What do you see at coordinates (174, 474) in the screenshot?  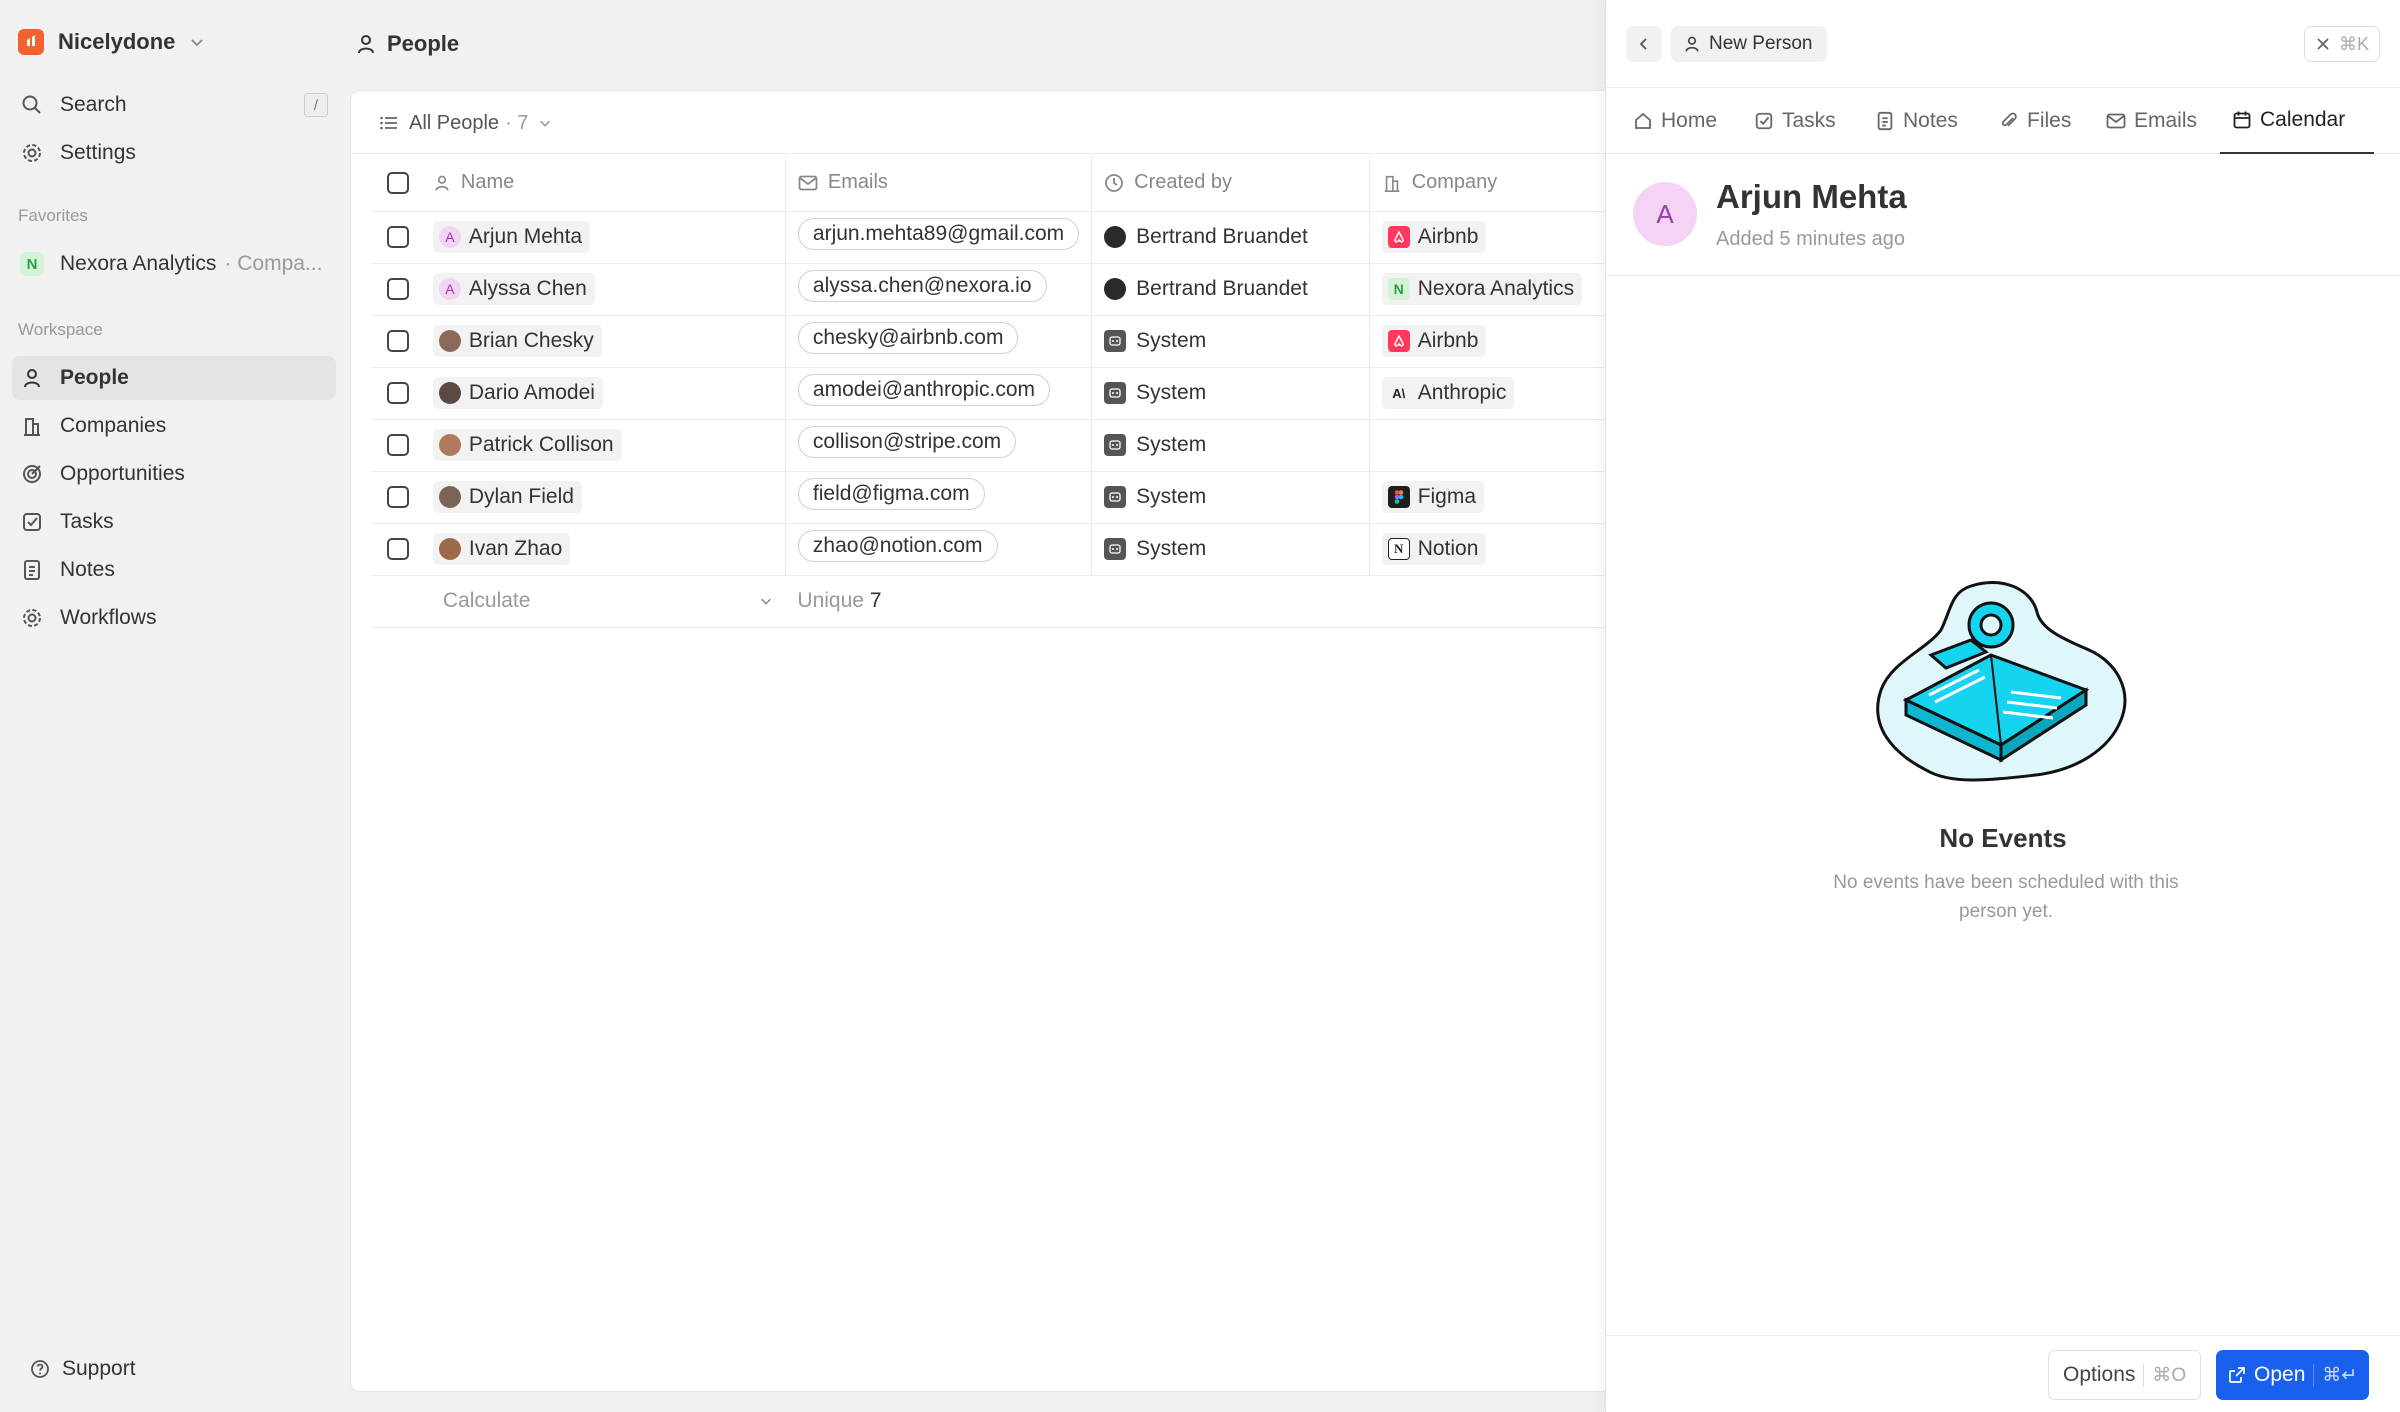 I see `sidebar-item-opportunities: Opportunities` at bounding box center [174, 474].